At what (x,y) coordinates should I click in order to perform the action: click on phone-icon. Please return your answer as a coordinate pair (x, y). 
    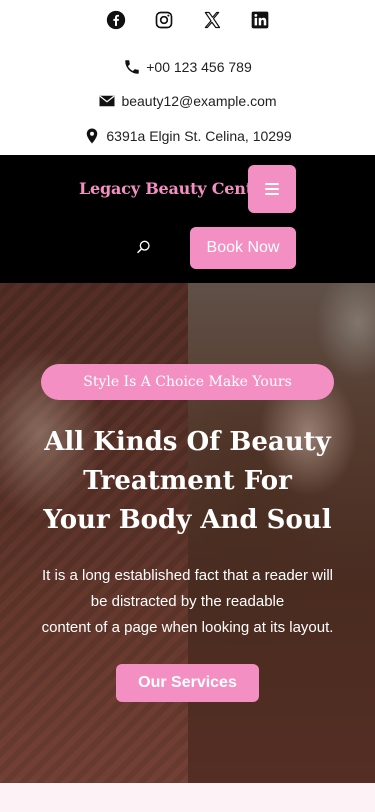
    Looking at the image, I should click on (132, 67).